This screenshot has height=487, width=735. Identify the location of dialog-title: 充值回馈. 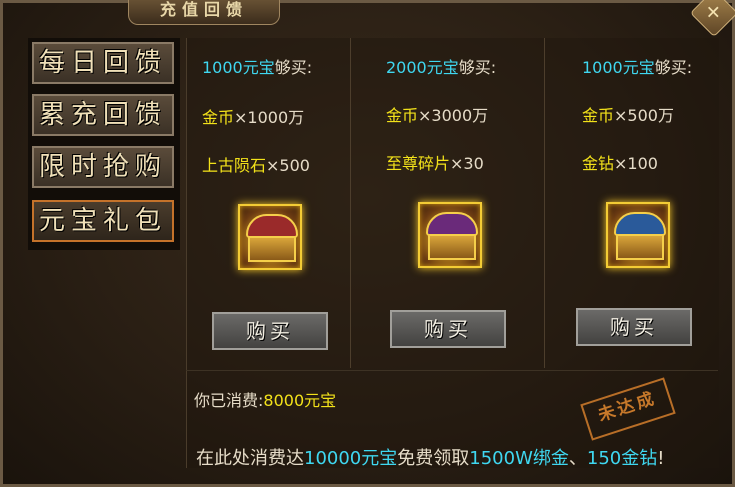
(204, 12).